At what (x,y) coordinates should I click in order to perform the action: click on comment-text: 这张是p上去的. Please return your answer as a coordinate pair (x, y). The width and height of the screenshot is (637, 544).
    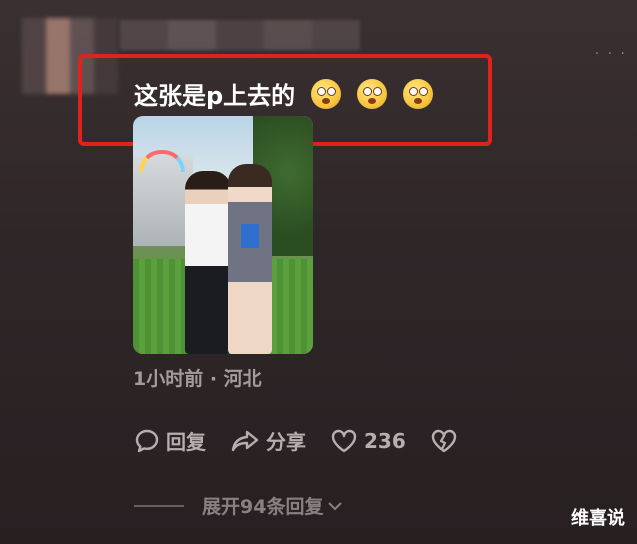
    Looking at the image, I should click on (215, 96).